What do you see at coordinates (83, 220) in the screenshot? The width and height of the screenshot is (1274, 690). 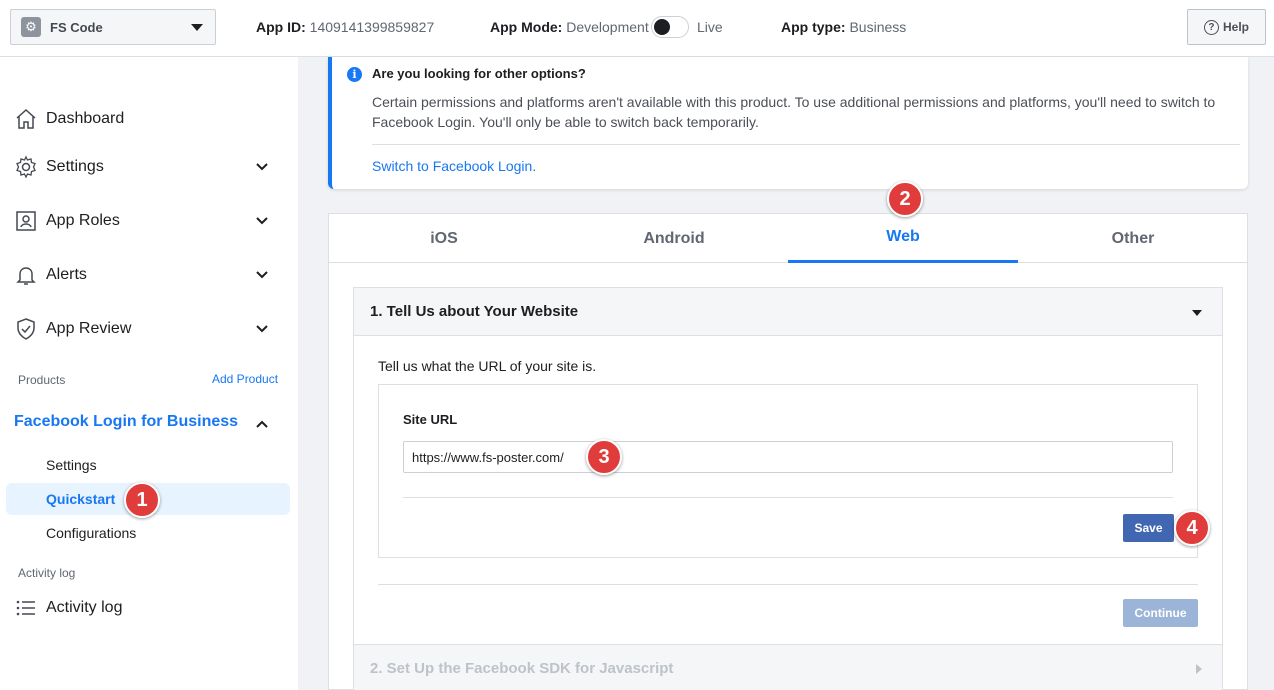 I see `sidebar-item-label: App Roles` at bounding box center [83, 220].